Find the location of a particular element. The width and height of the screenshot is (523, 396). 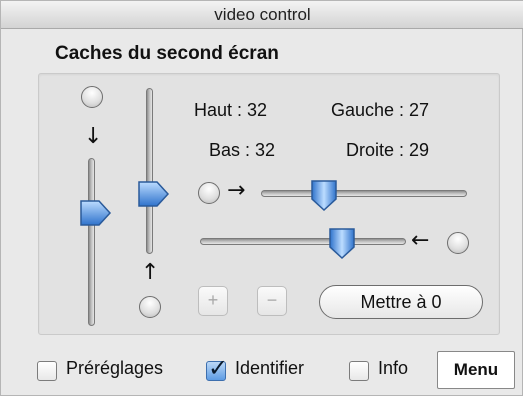

remove-preset-button: − is located at coordinates (272, 301).